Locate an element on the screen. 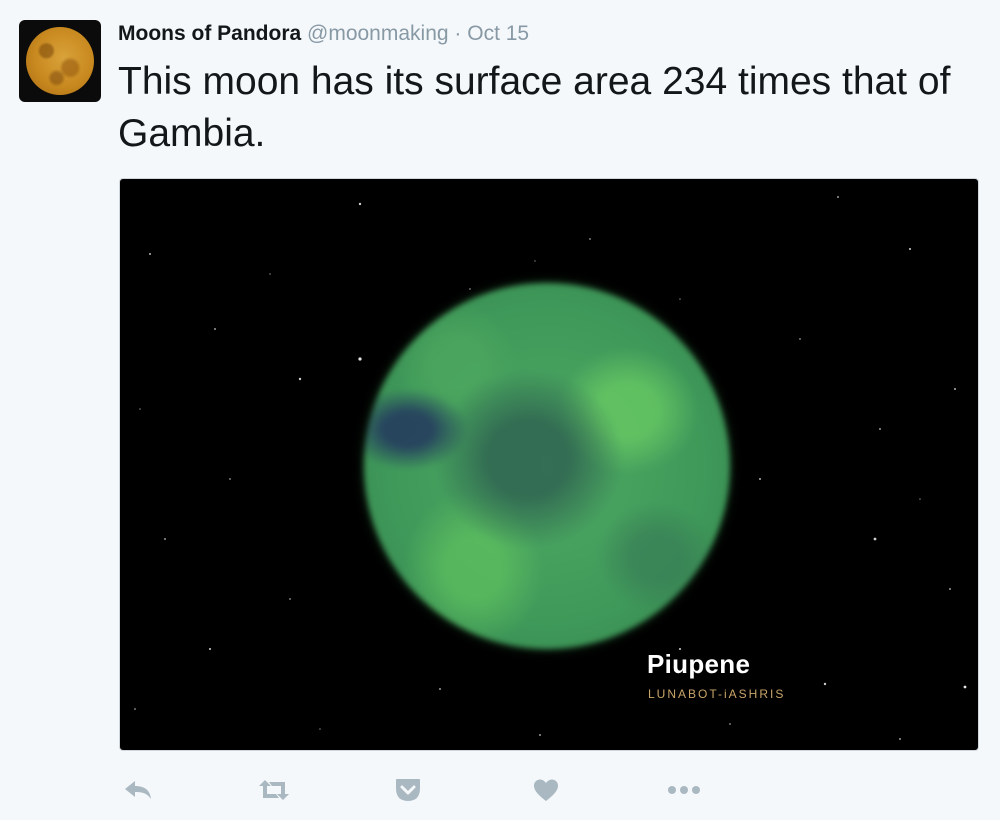 The image size is (1000, 820). moon-credit-caption: LUNABOT-iASHRIS is located at coordinates (717, 694).